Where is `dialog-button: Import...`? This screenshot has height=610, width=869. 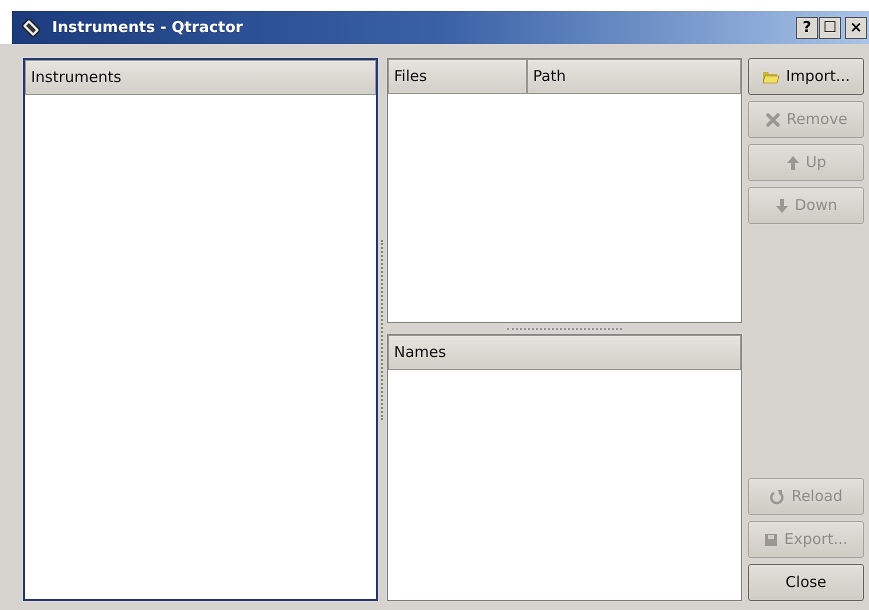 dialog-button: Import... is located at coordinates (806, 76).